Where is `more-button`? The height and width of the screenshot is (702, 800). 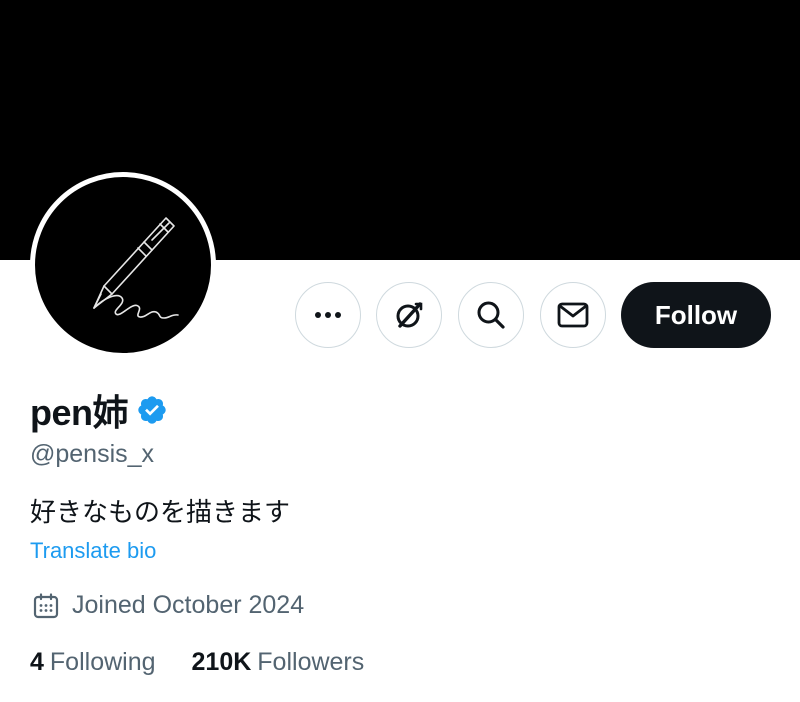
more-button is located at coordinates (328, 315).